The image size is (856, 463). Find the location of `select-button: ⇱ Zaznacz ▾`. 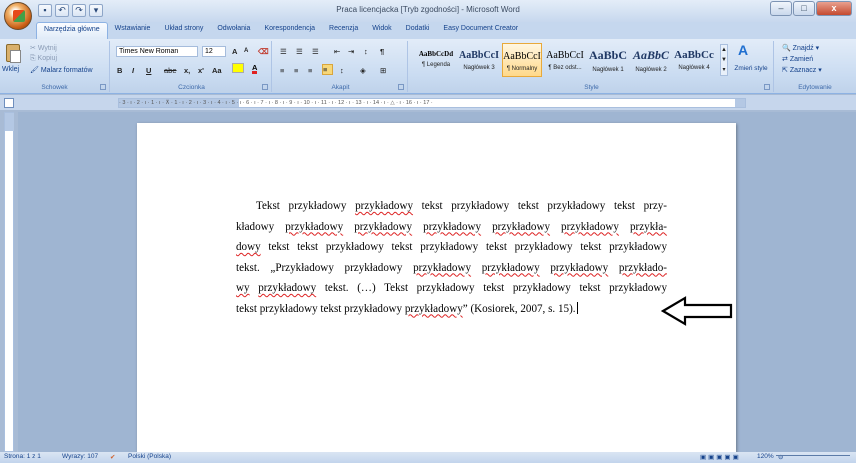

select-button: ⇱ Zaznacz ▾ is located at coordinates (802, 70).